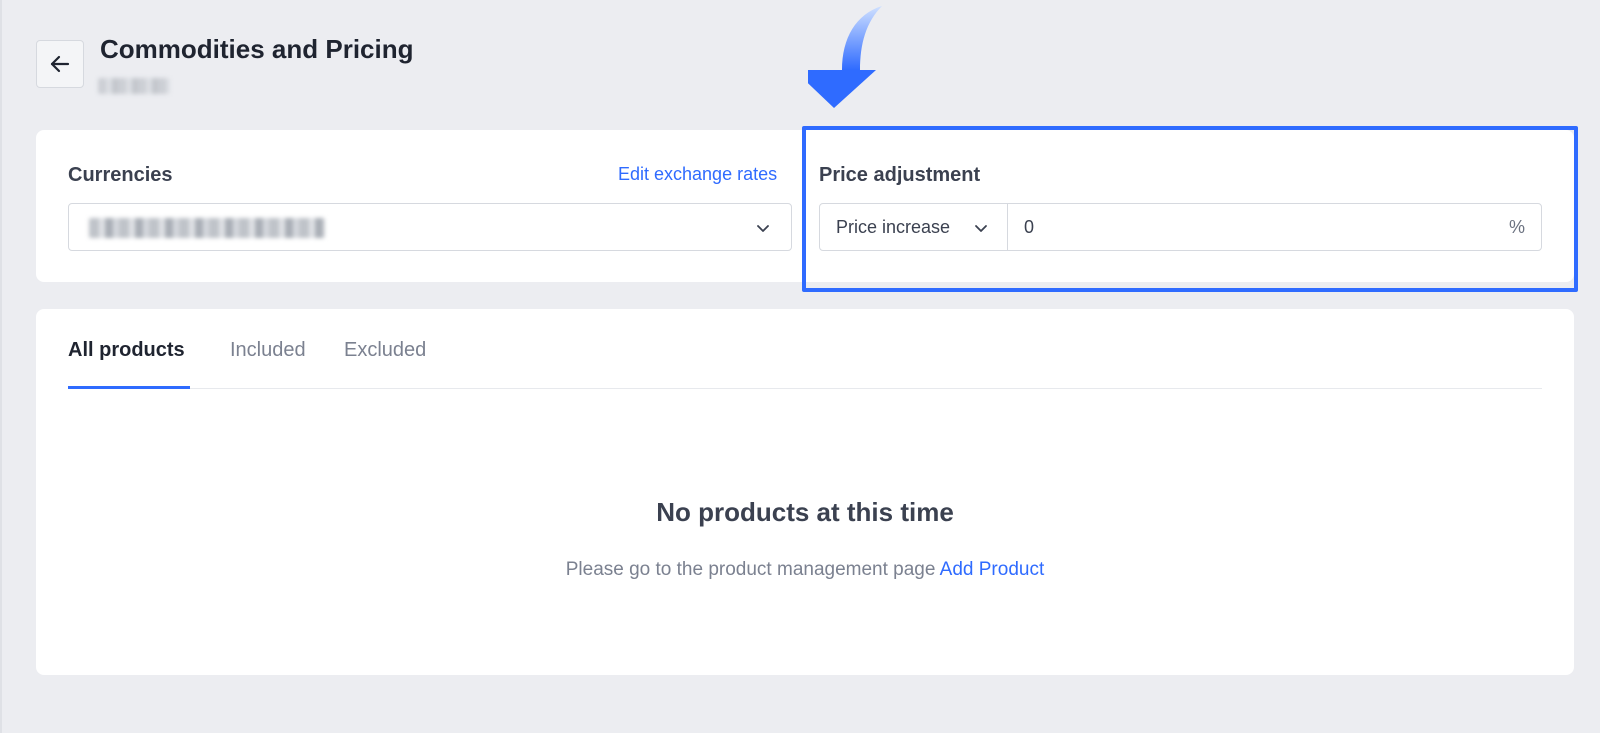 The height and width of the screenshot is (733, 1600). What do you see at coordinates (430, 227) in the screenshot?
I see `currency-select` at bounding box center [430, 227].